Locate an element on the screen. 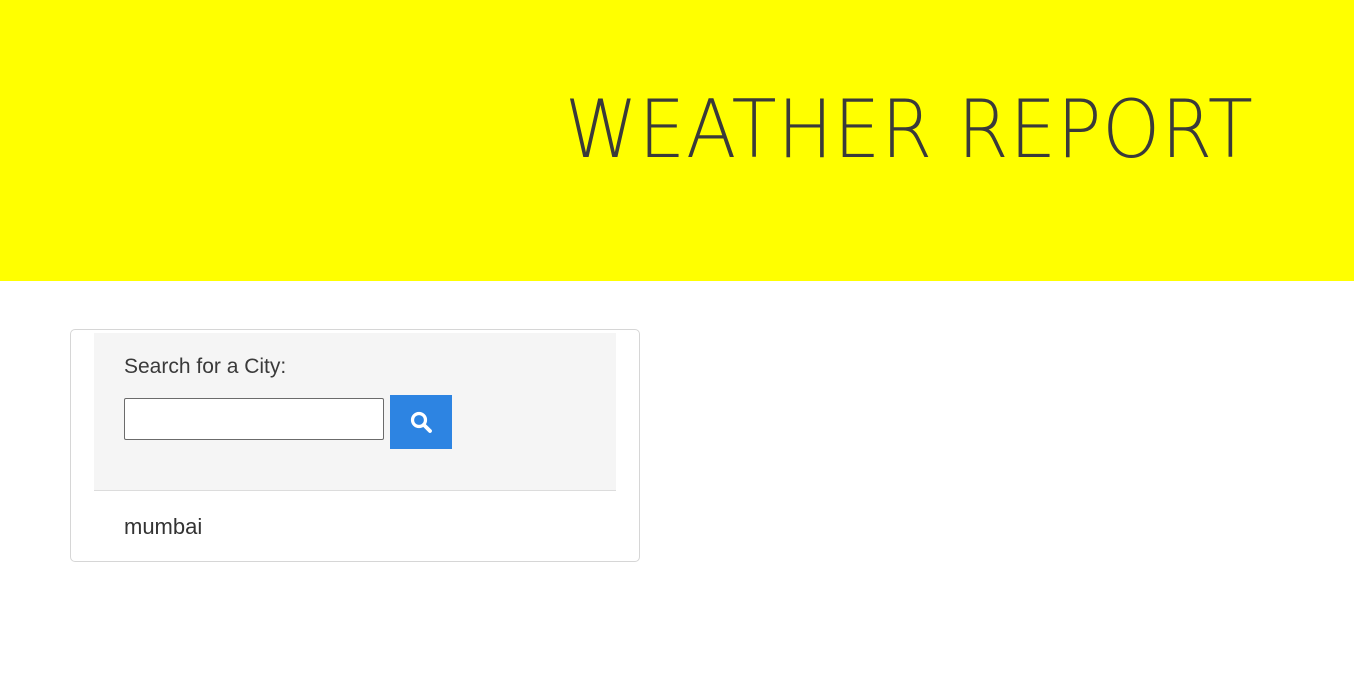 This screenshot has width=1354, height=692. search-button is located at coordinates (421, 422).